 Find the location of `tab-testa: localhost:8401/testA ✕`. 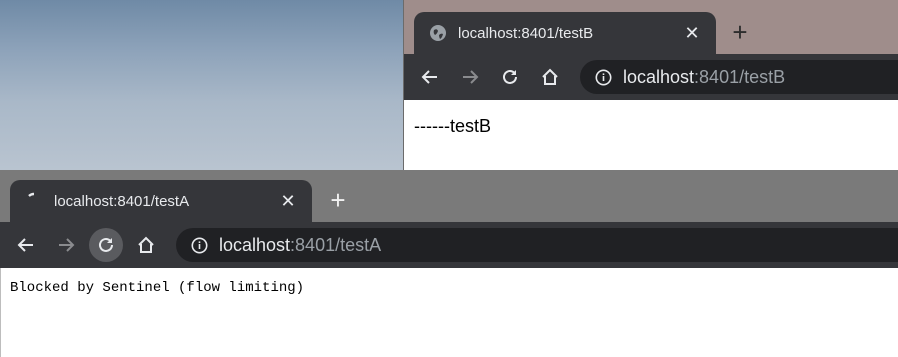

tab-testa: localhost:8401/testA ✕ is located at coordinates (161, 201).